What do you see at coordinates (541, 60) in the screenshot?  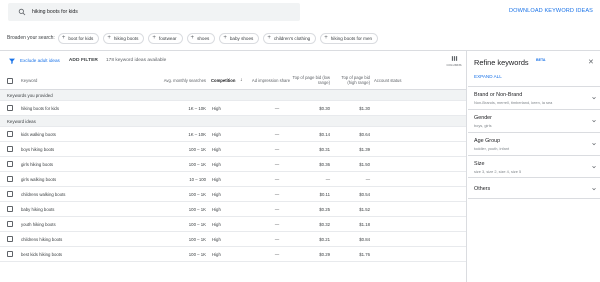 I see `beta-badge: BETA` at bounding box center [541, 60].